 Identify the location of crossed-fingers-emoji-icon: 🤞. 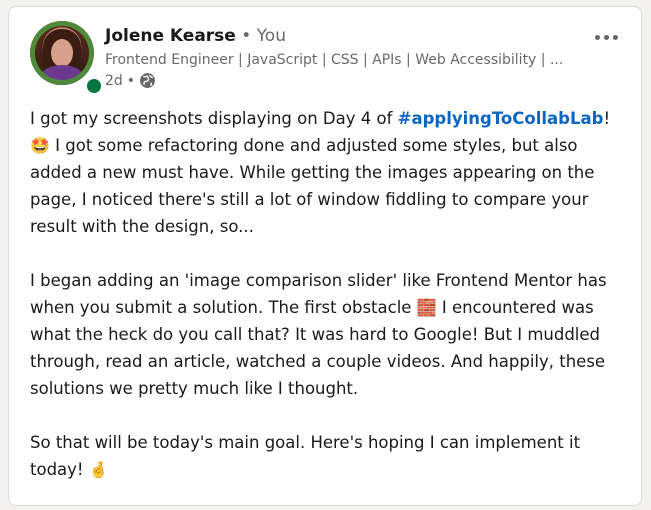
(98, 469).